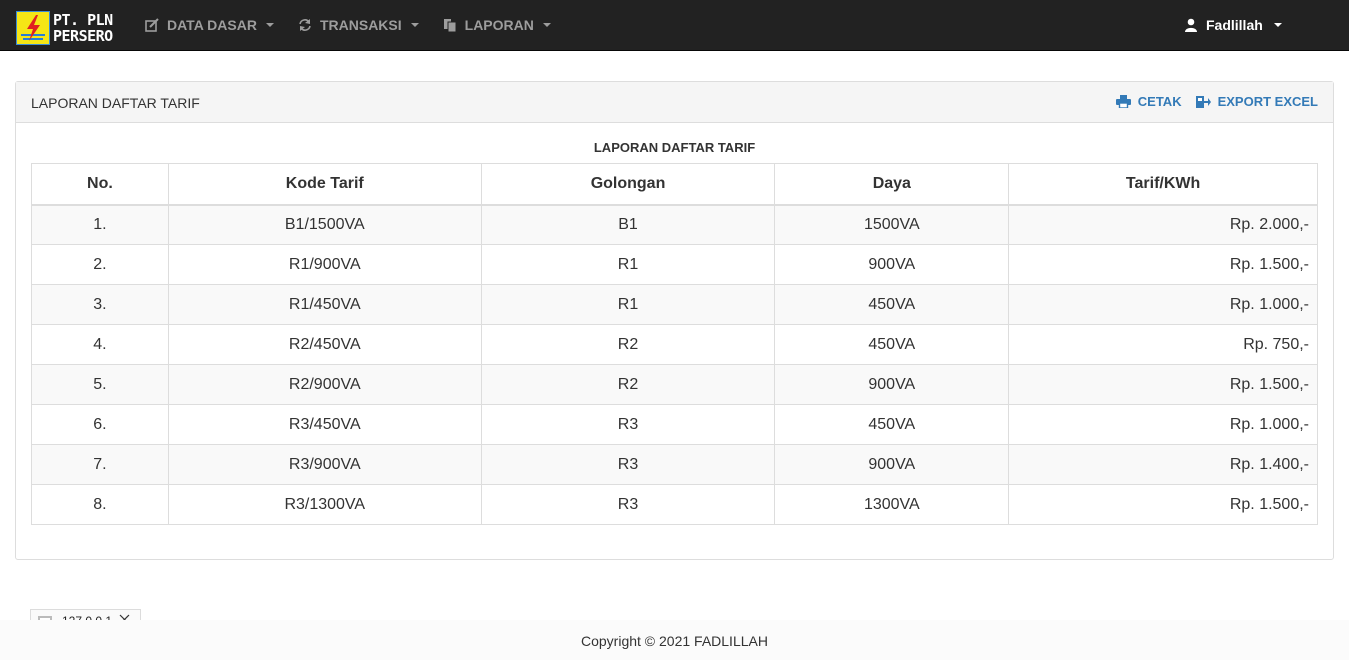 The image size is (1349, 660). What do you see at coordinates (115, 103) in the screenshot?
I see `panel-title: LAPORAN DAFTAR TARIF` at bounding box center [115, 103].